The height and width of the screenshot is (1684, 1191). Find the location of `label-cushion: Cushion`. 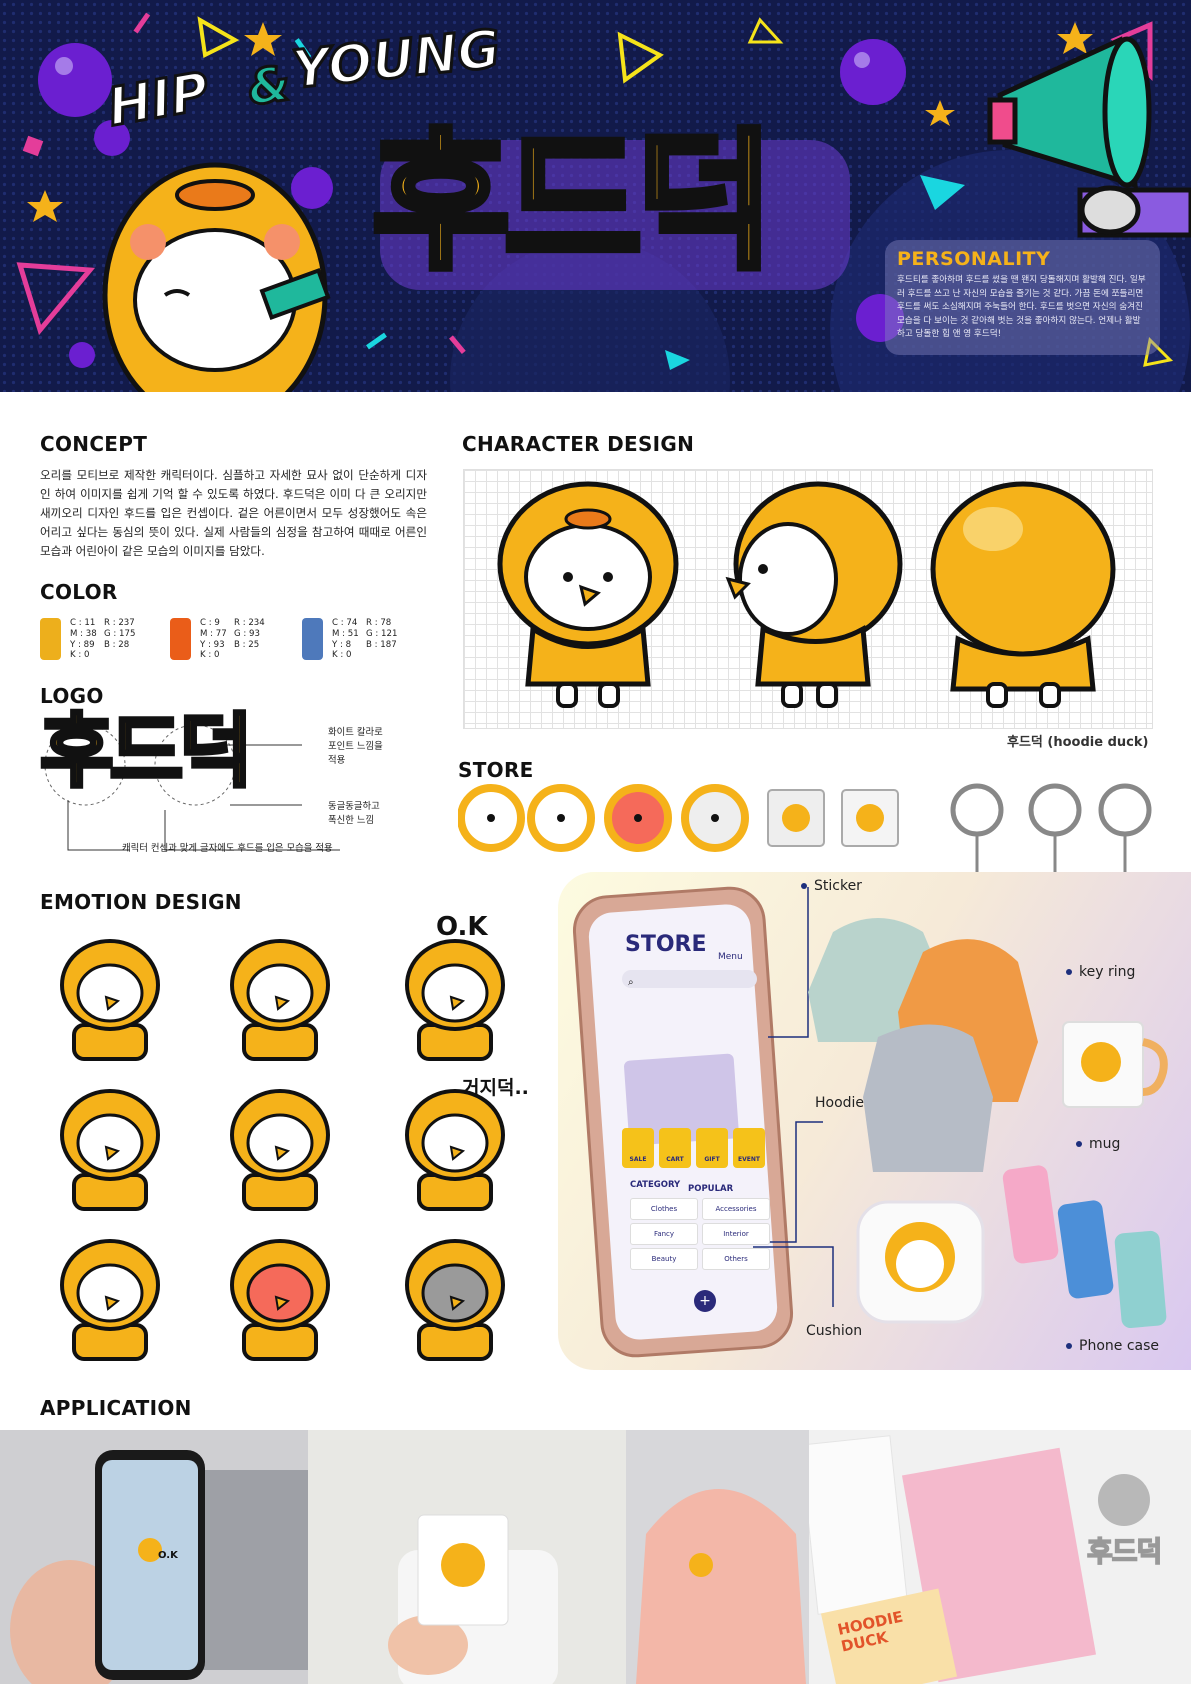

label-cushion: Cushion is located at coordinates (834, 1331).